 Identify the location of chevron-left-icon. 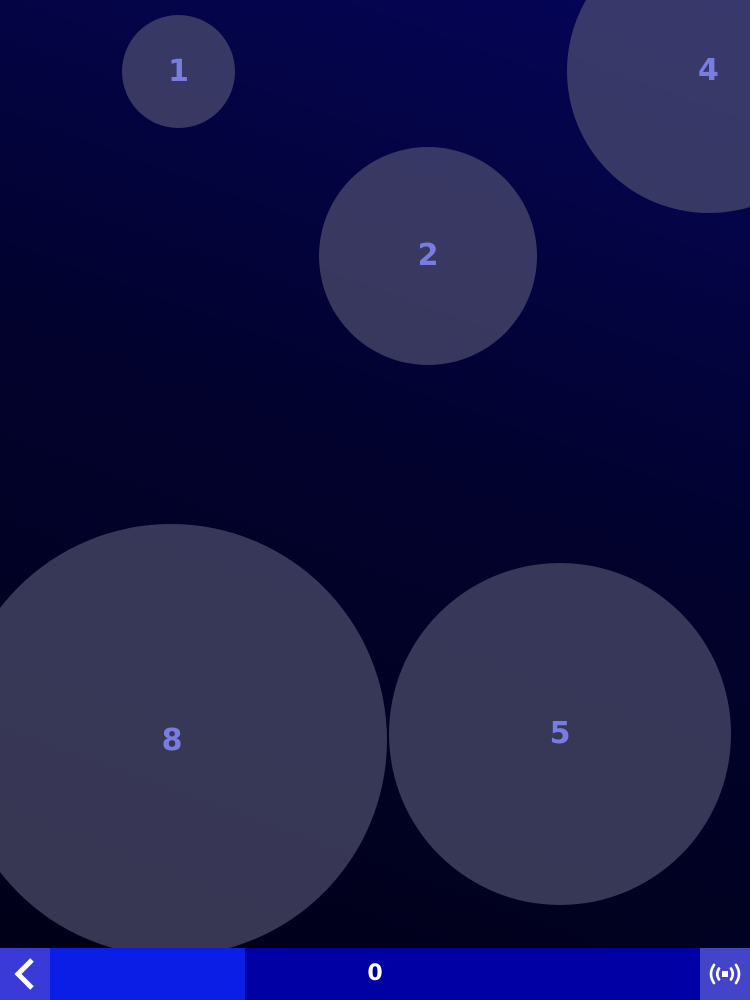
(24, 974).